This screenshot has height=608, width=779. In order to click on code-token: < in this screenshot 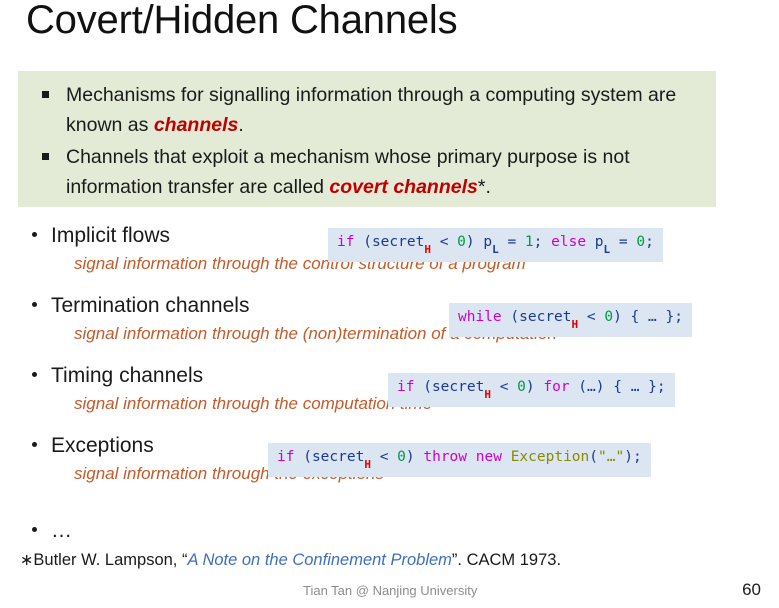, I will do `click(591, 317)`.